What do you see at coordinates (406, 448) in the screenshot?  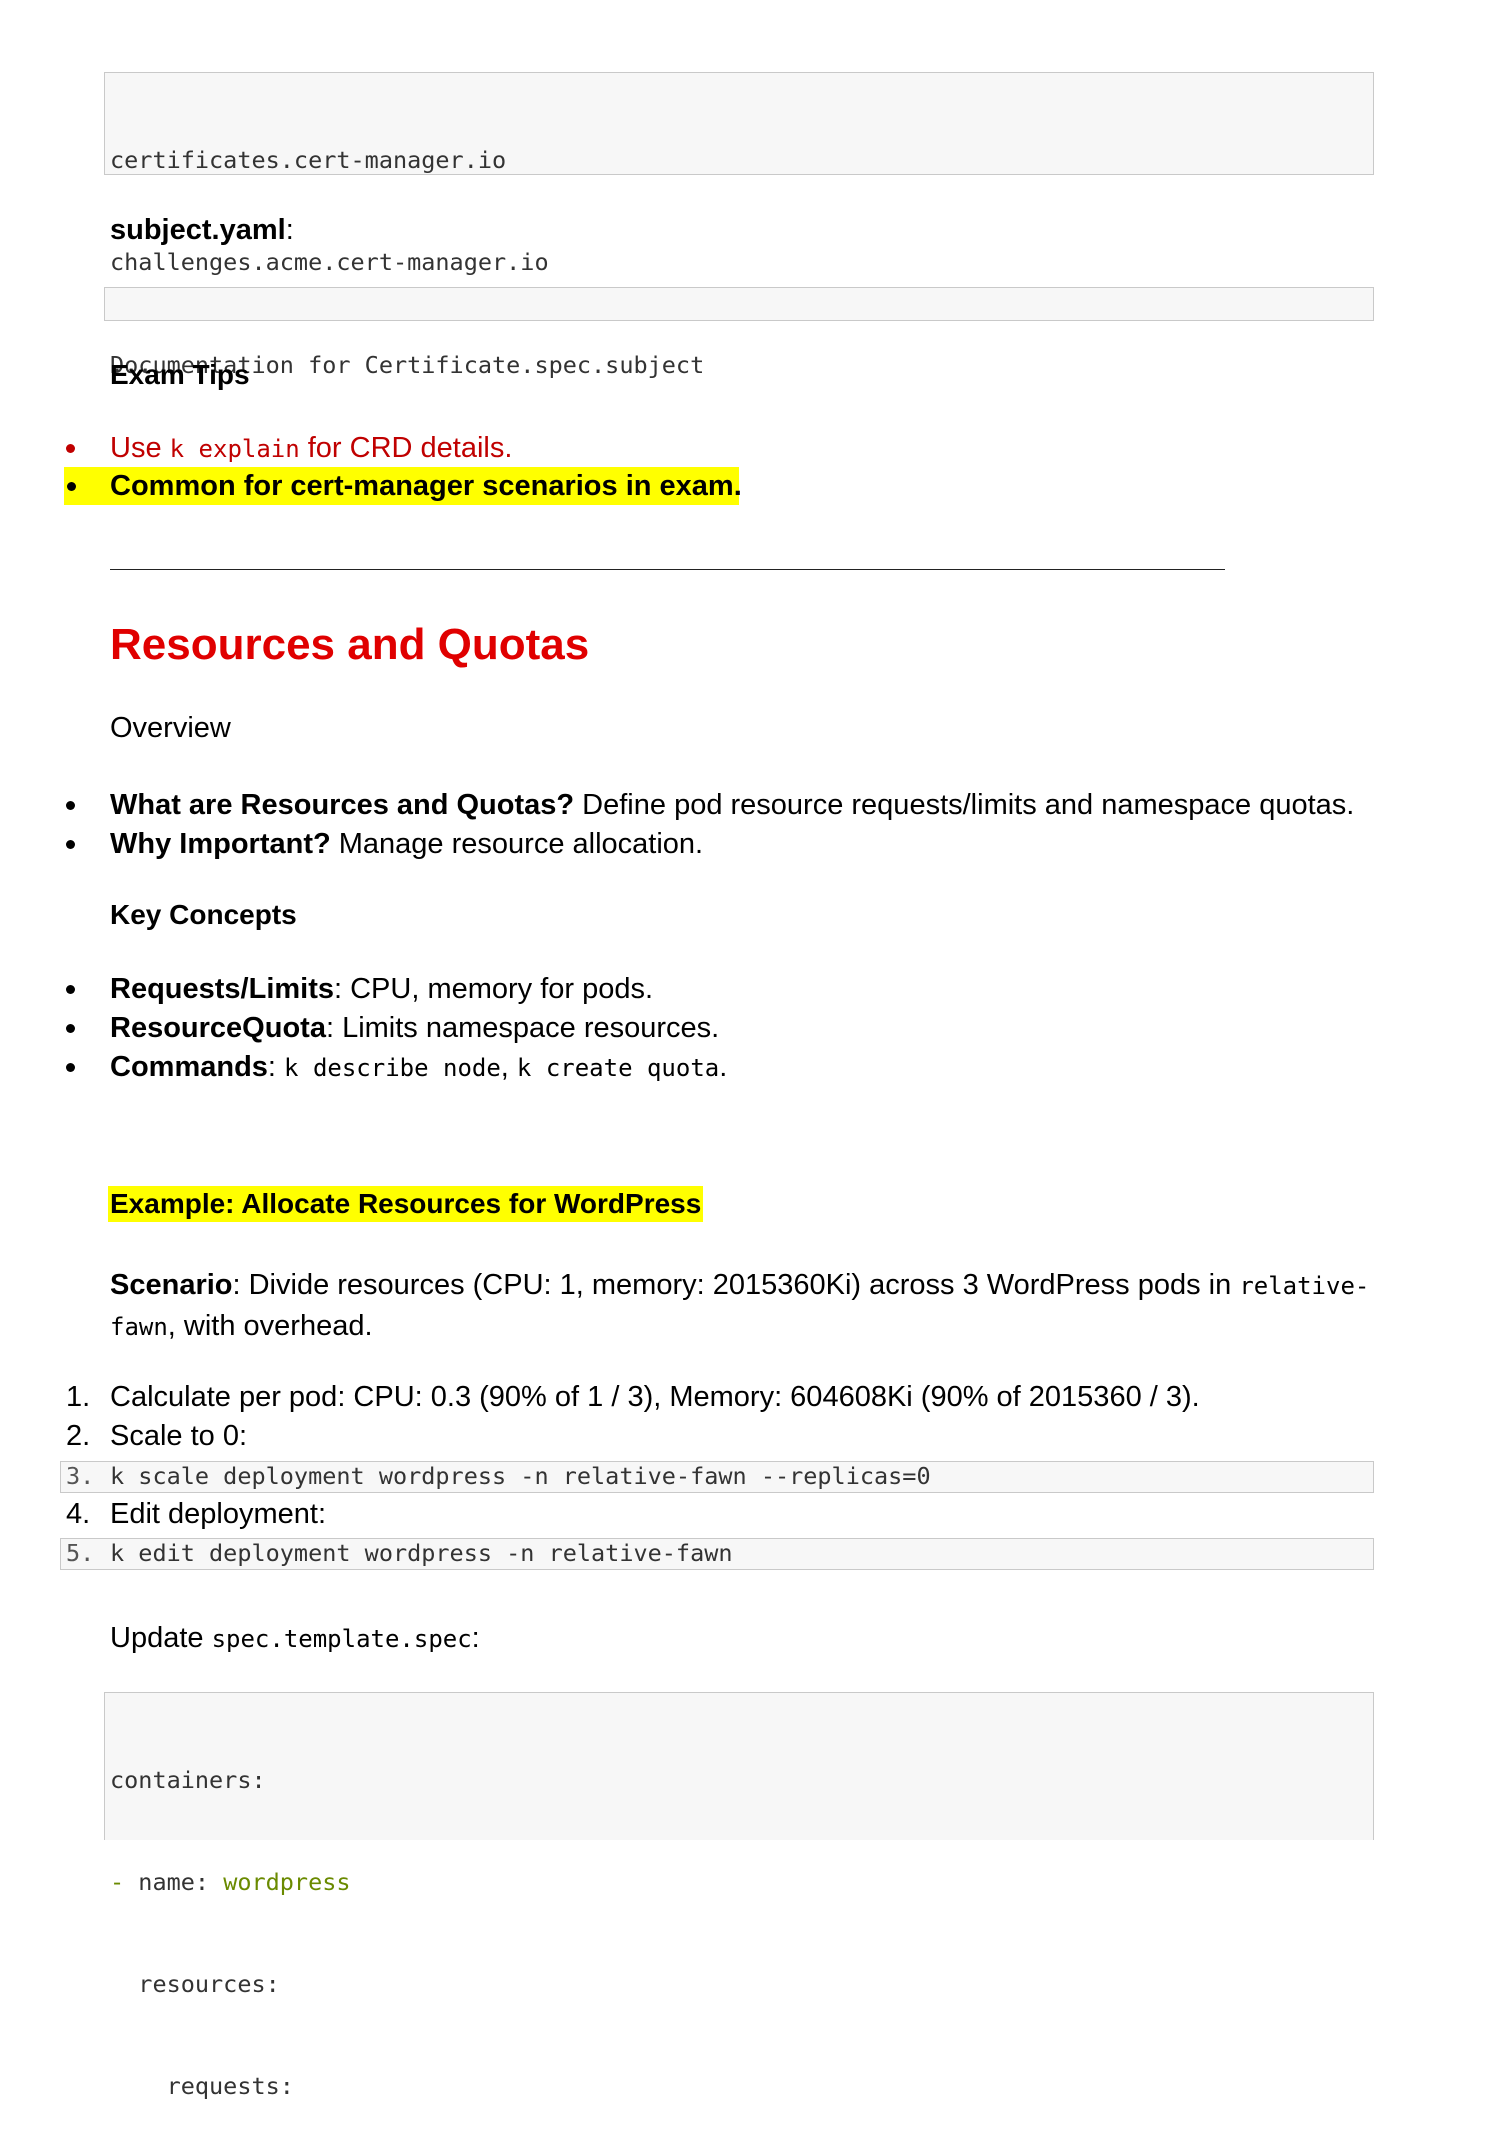 I see `tip-suffix: for CRD details.` at bounding box center [406, 448].